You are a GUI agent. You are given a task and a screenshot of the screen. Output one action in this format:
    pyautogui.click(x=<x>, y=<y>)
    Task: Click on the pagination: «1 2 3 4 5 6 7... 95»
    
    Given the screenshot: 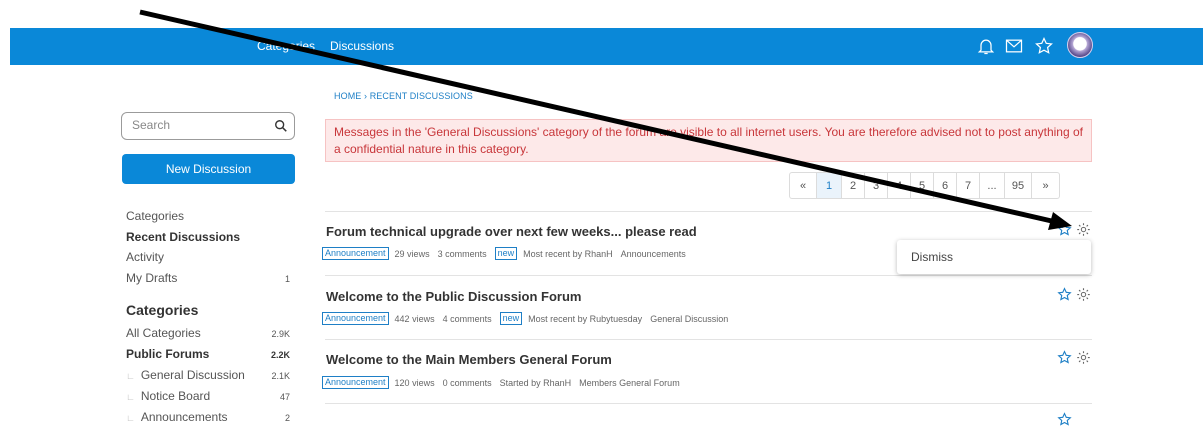 What is the action you would take?
    pyautogui.click(x=924, y=185)
    